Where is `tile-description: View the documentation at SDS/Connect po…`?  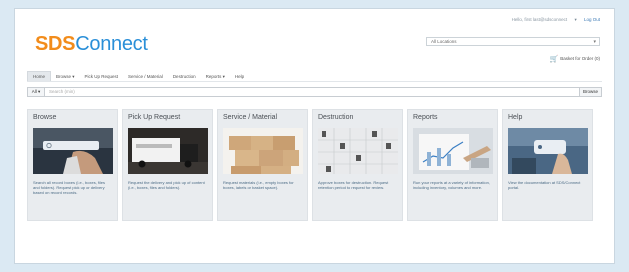
tile-description: View the documentation at SDS/Connect po… is located at coordinates (544, 185).